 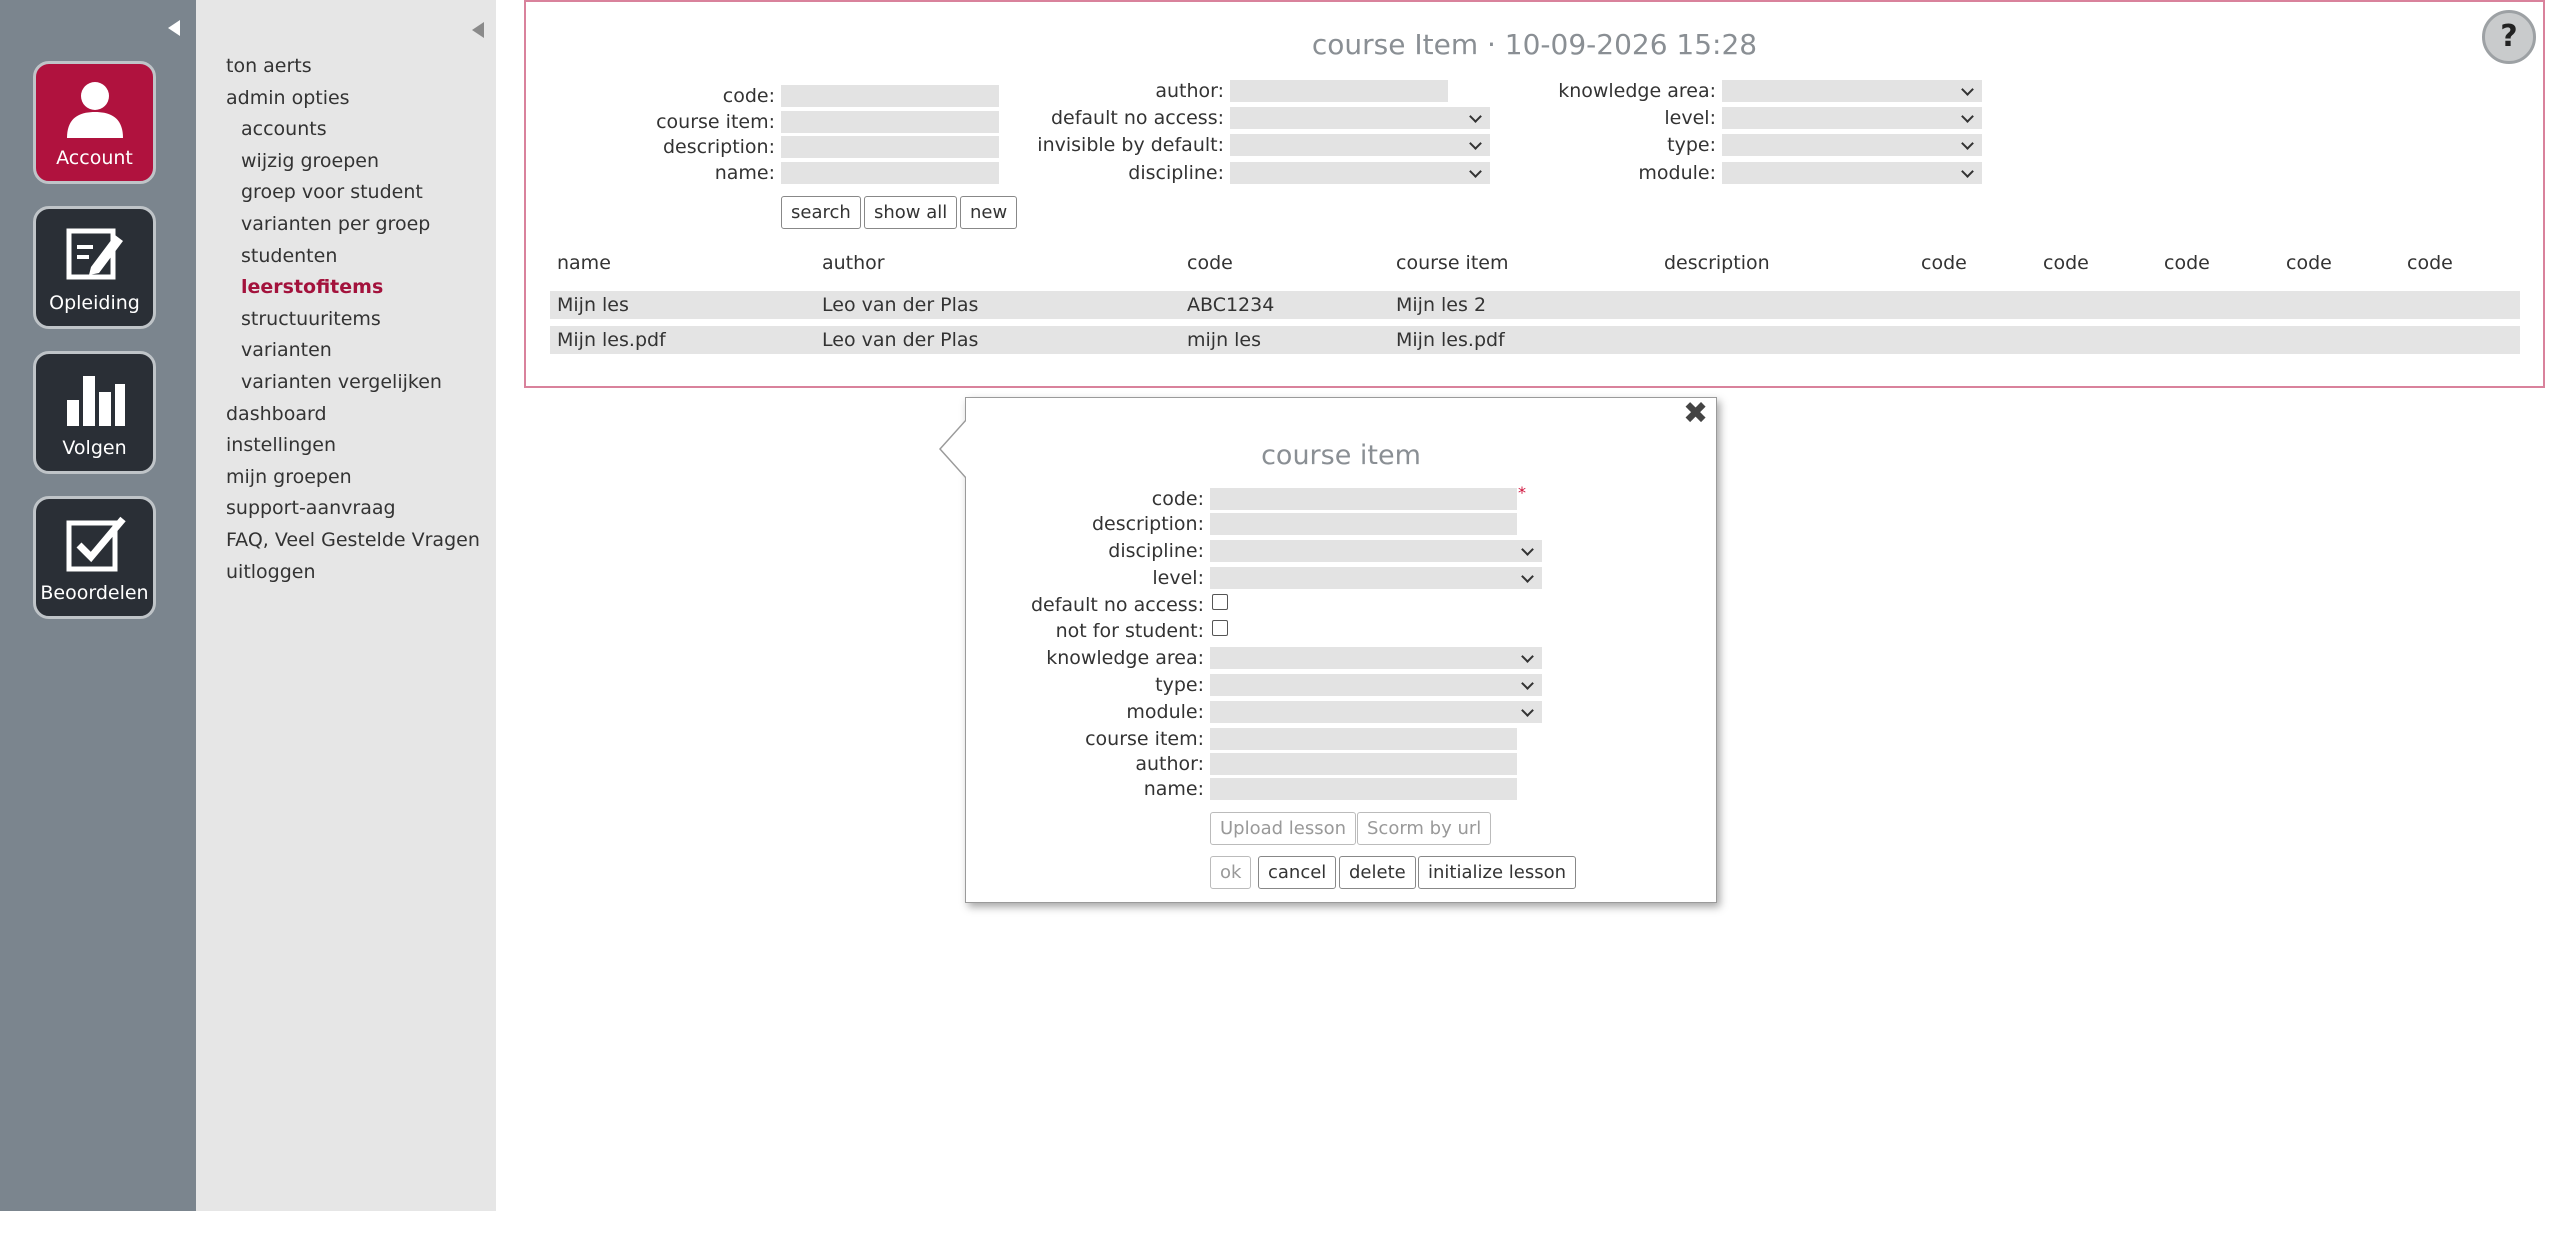 What do you see at coordinates (1852, 118) in the screenshot?
I see `level-select` at bounding box center [1852, 118].